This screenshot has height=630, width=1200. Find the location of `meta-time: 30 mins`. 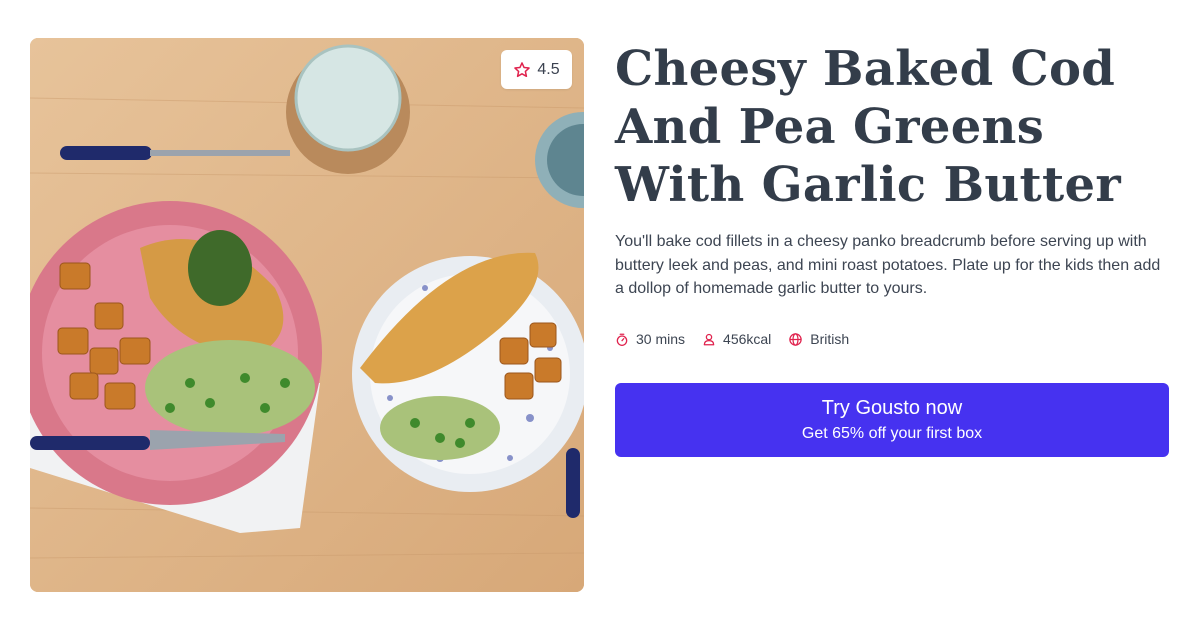

meta-time: 30 mins is located at coordinates (650, 339).